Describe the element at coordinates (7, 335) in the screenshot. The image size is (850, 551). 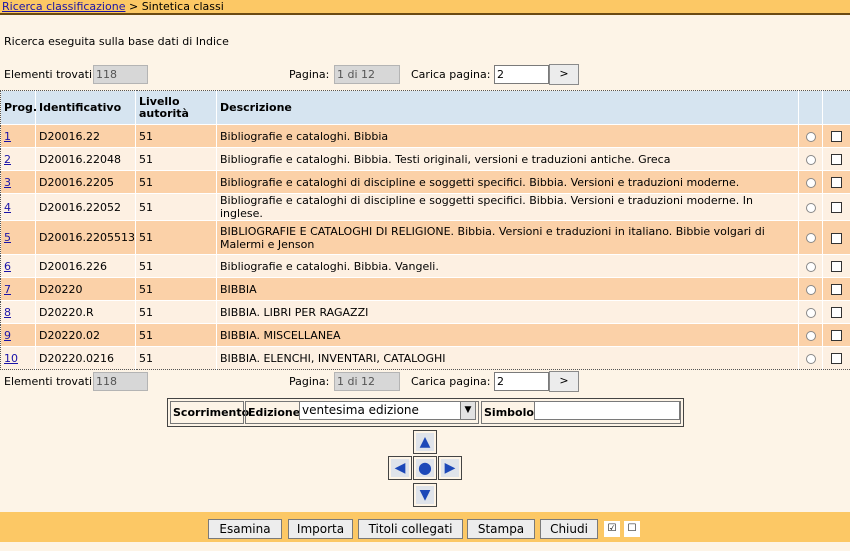
I see `row-prog-link: 9` at that location.